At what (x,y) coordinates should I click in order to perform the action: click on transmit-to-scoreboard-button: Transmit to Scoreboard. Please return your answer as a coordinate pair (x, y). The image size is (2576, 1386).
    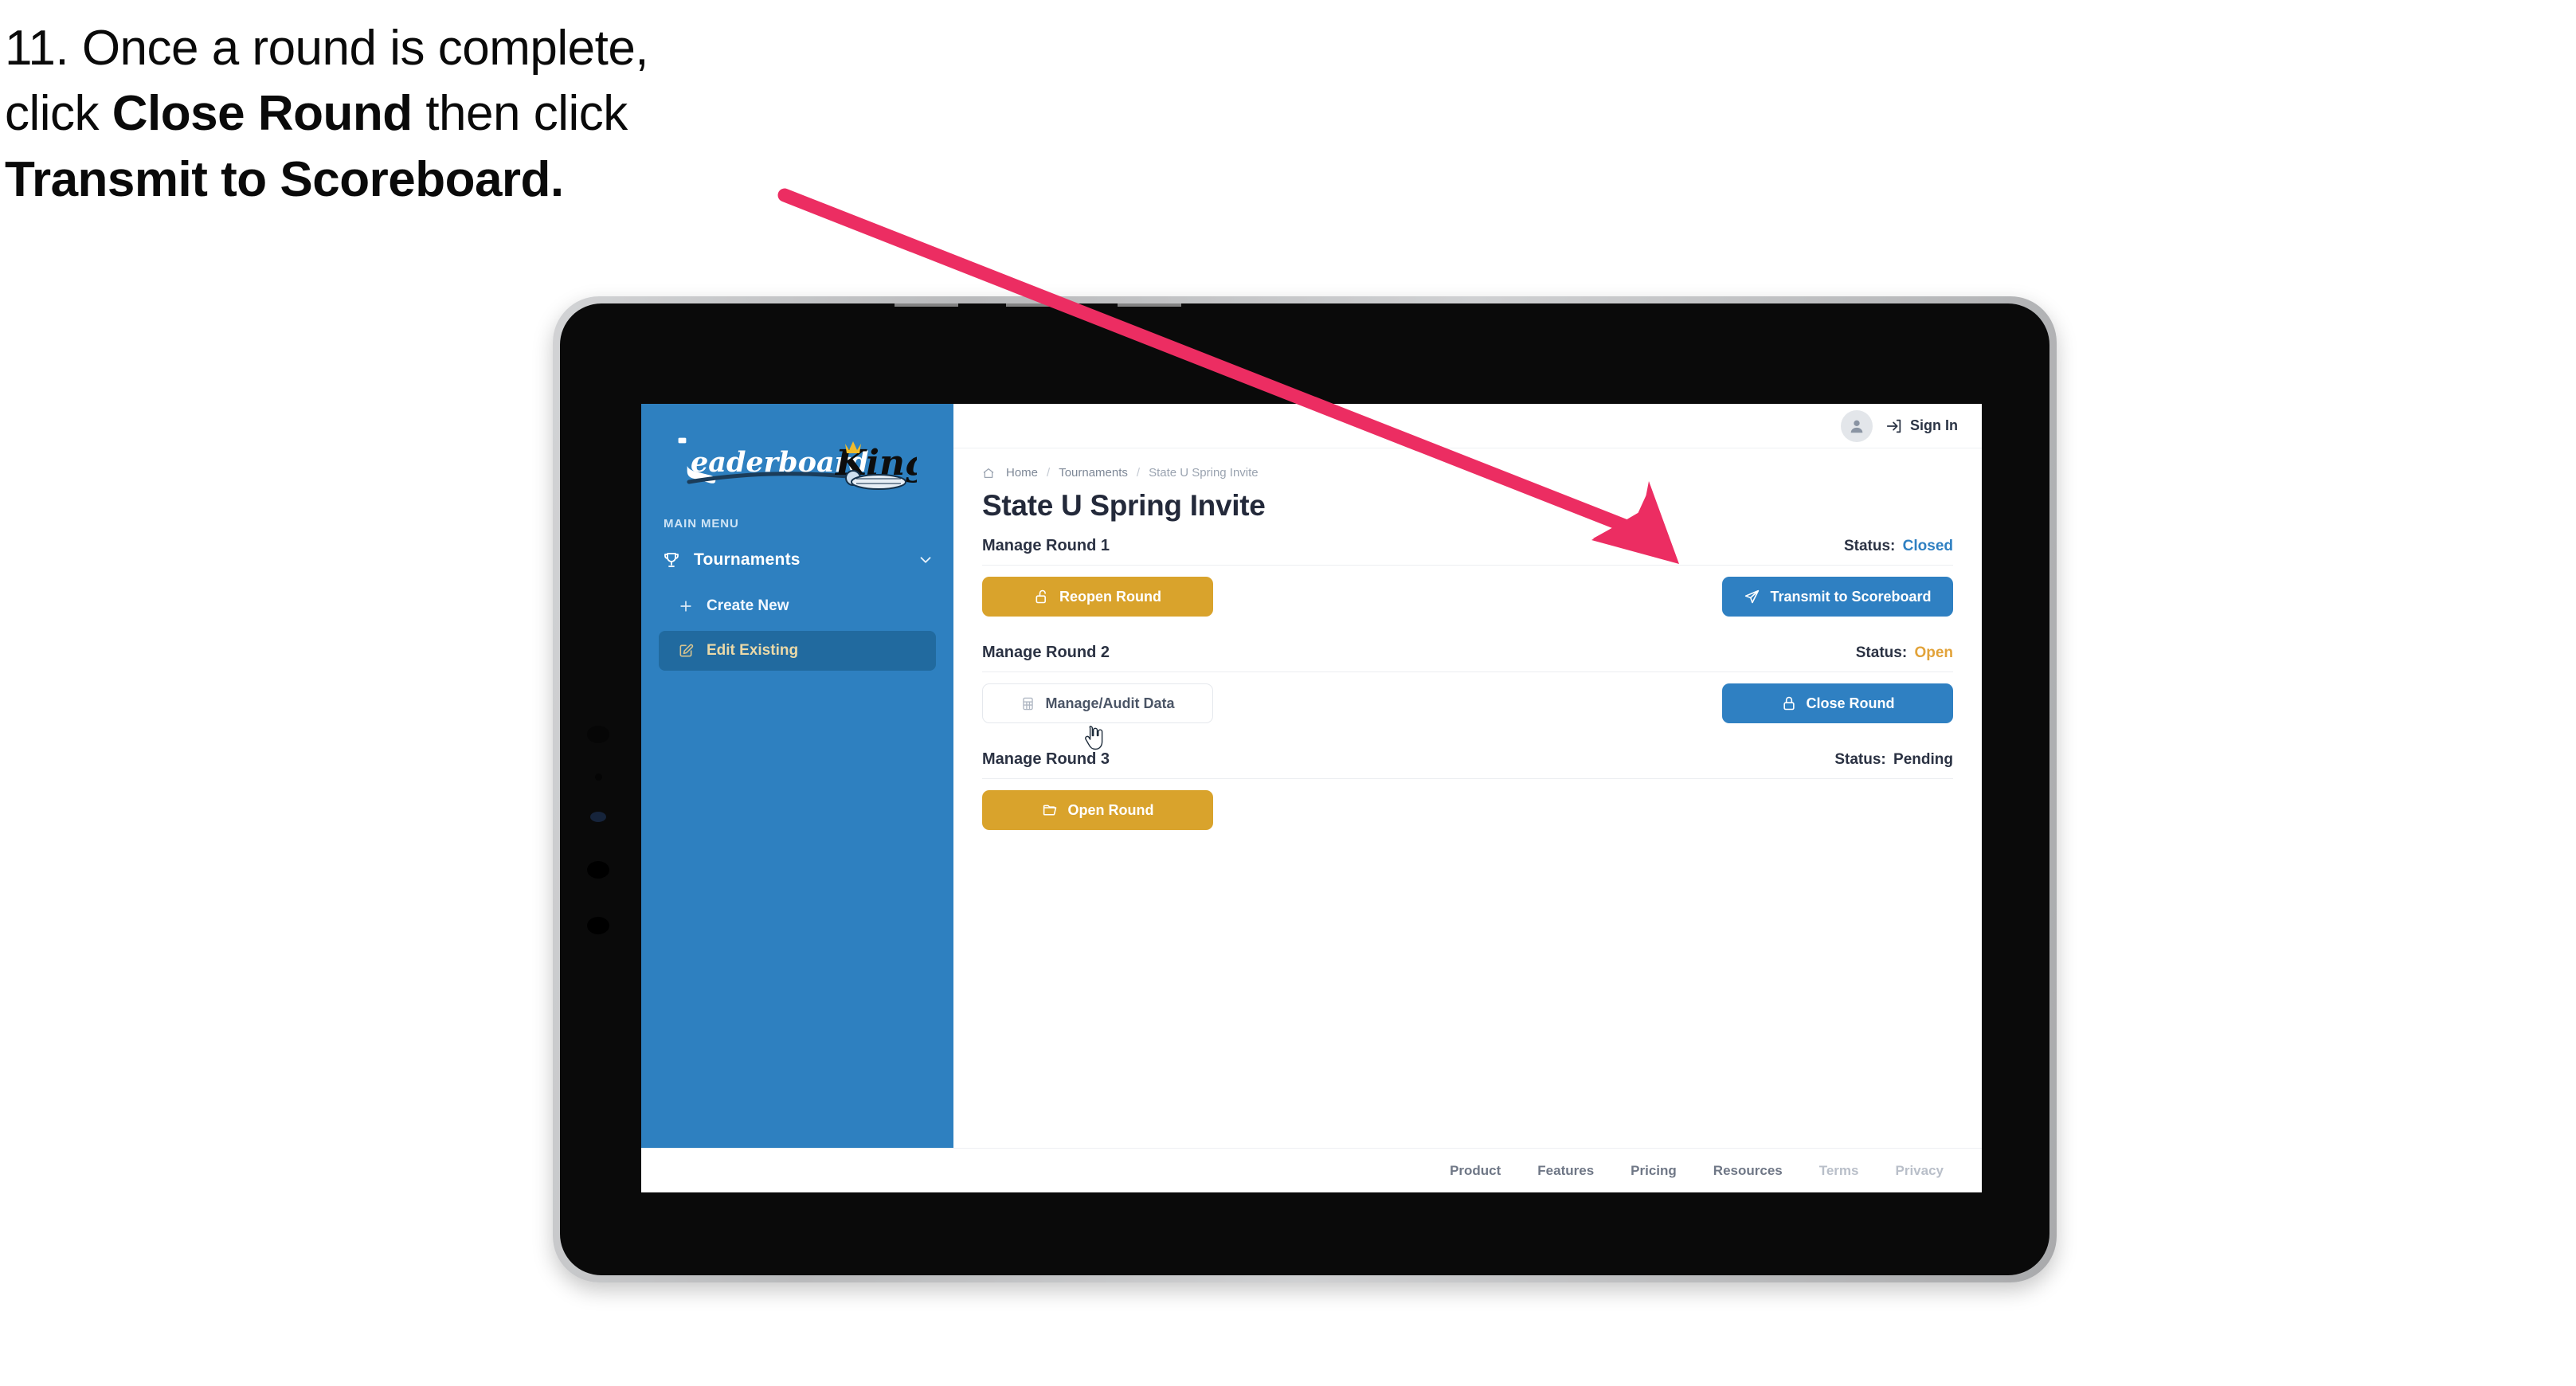
    Looking at the image, I should click on (1837, 597).